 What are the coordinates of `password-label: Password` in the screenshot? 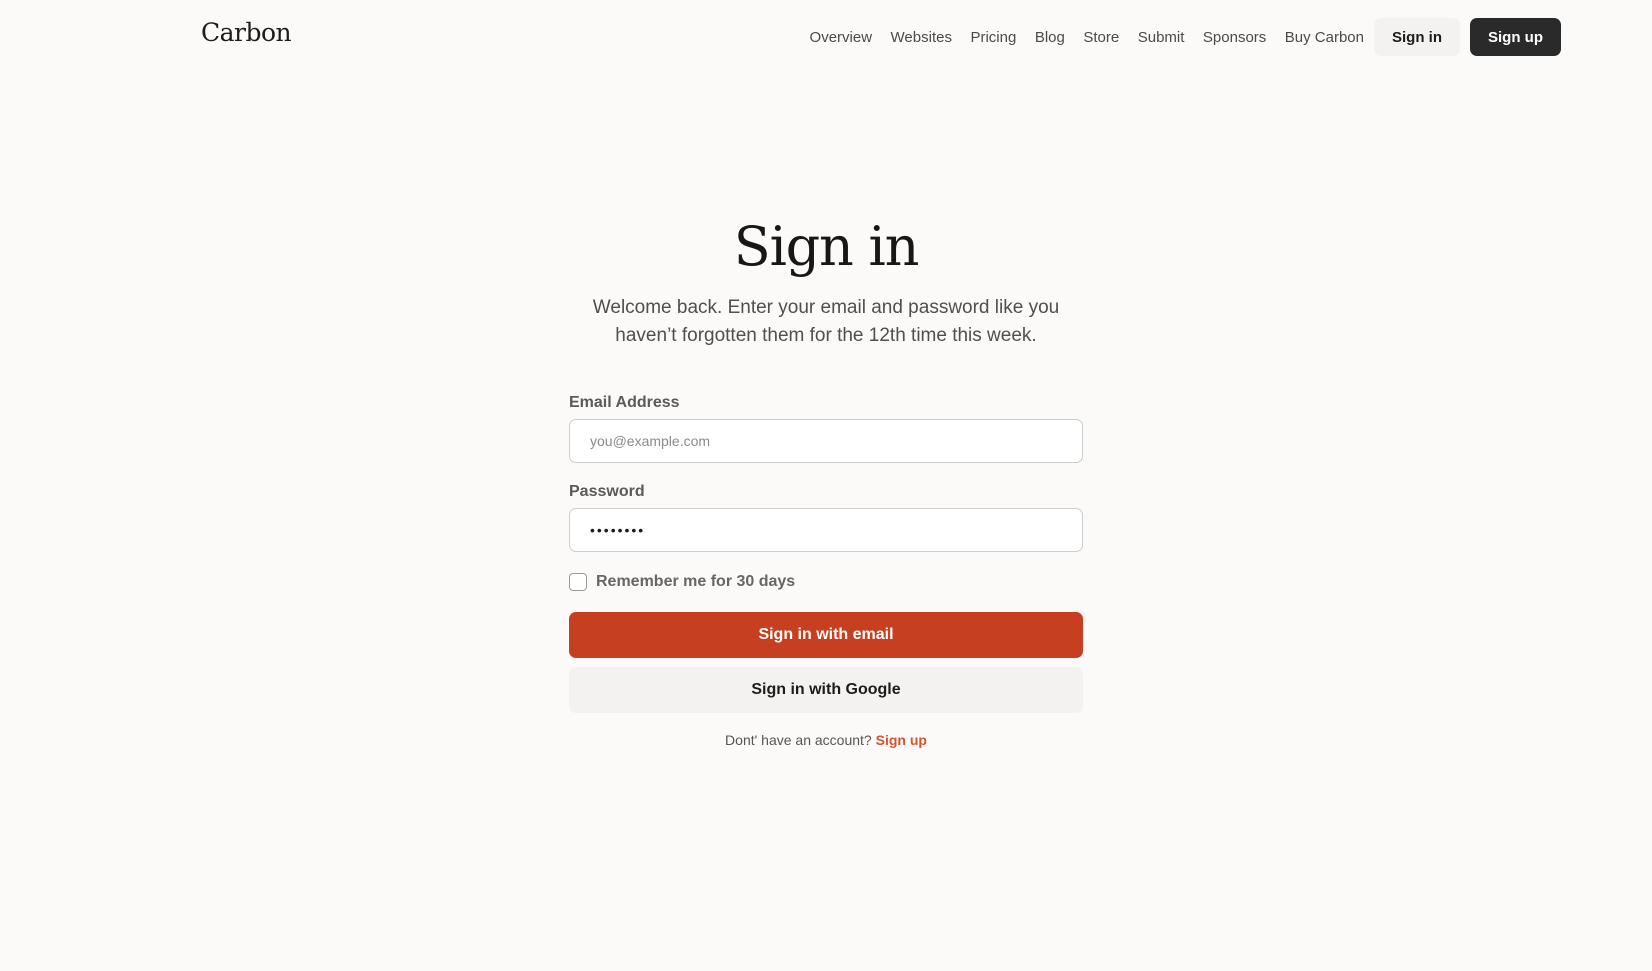 It's located at (607, 491).